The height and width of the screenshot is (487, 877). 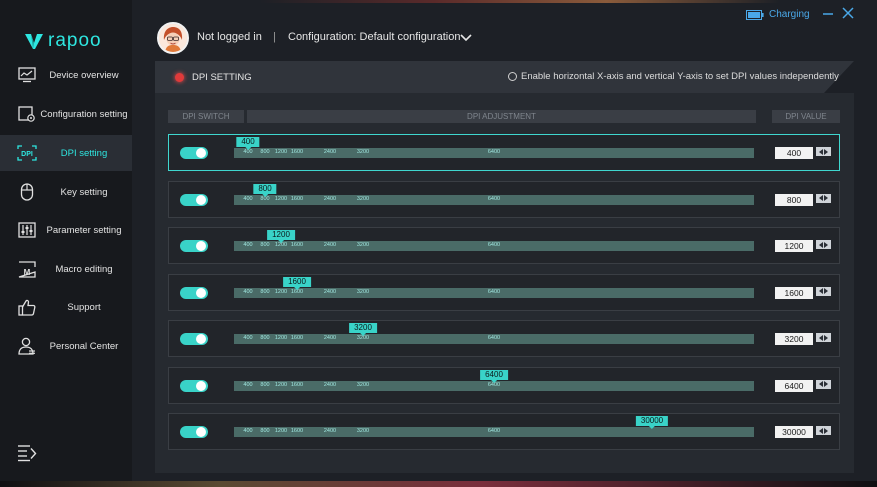 I want to click on dpi-value-input: 30000, so click(x=794, y=432).